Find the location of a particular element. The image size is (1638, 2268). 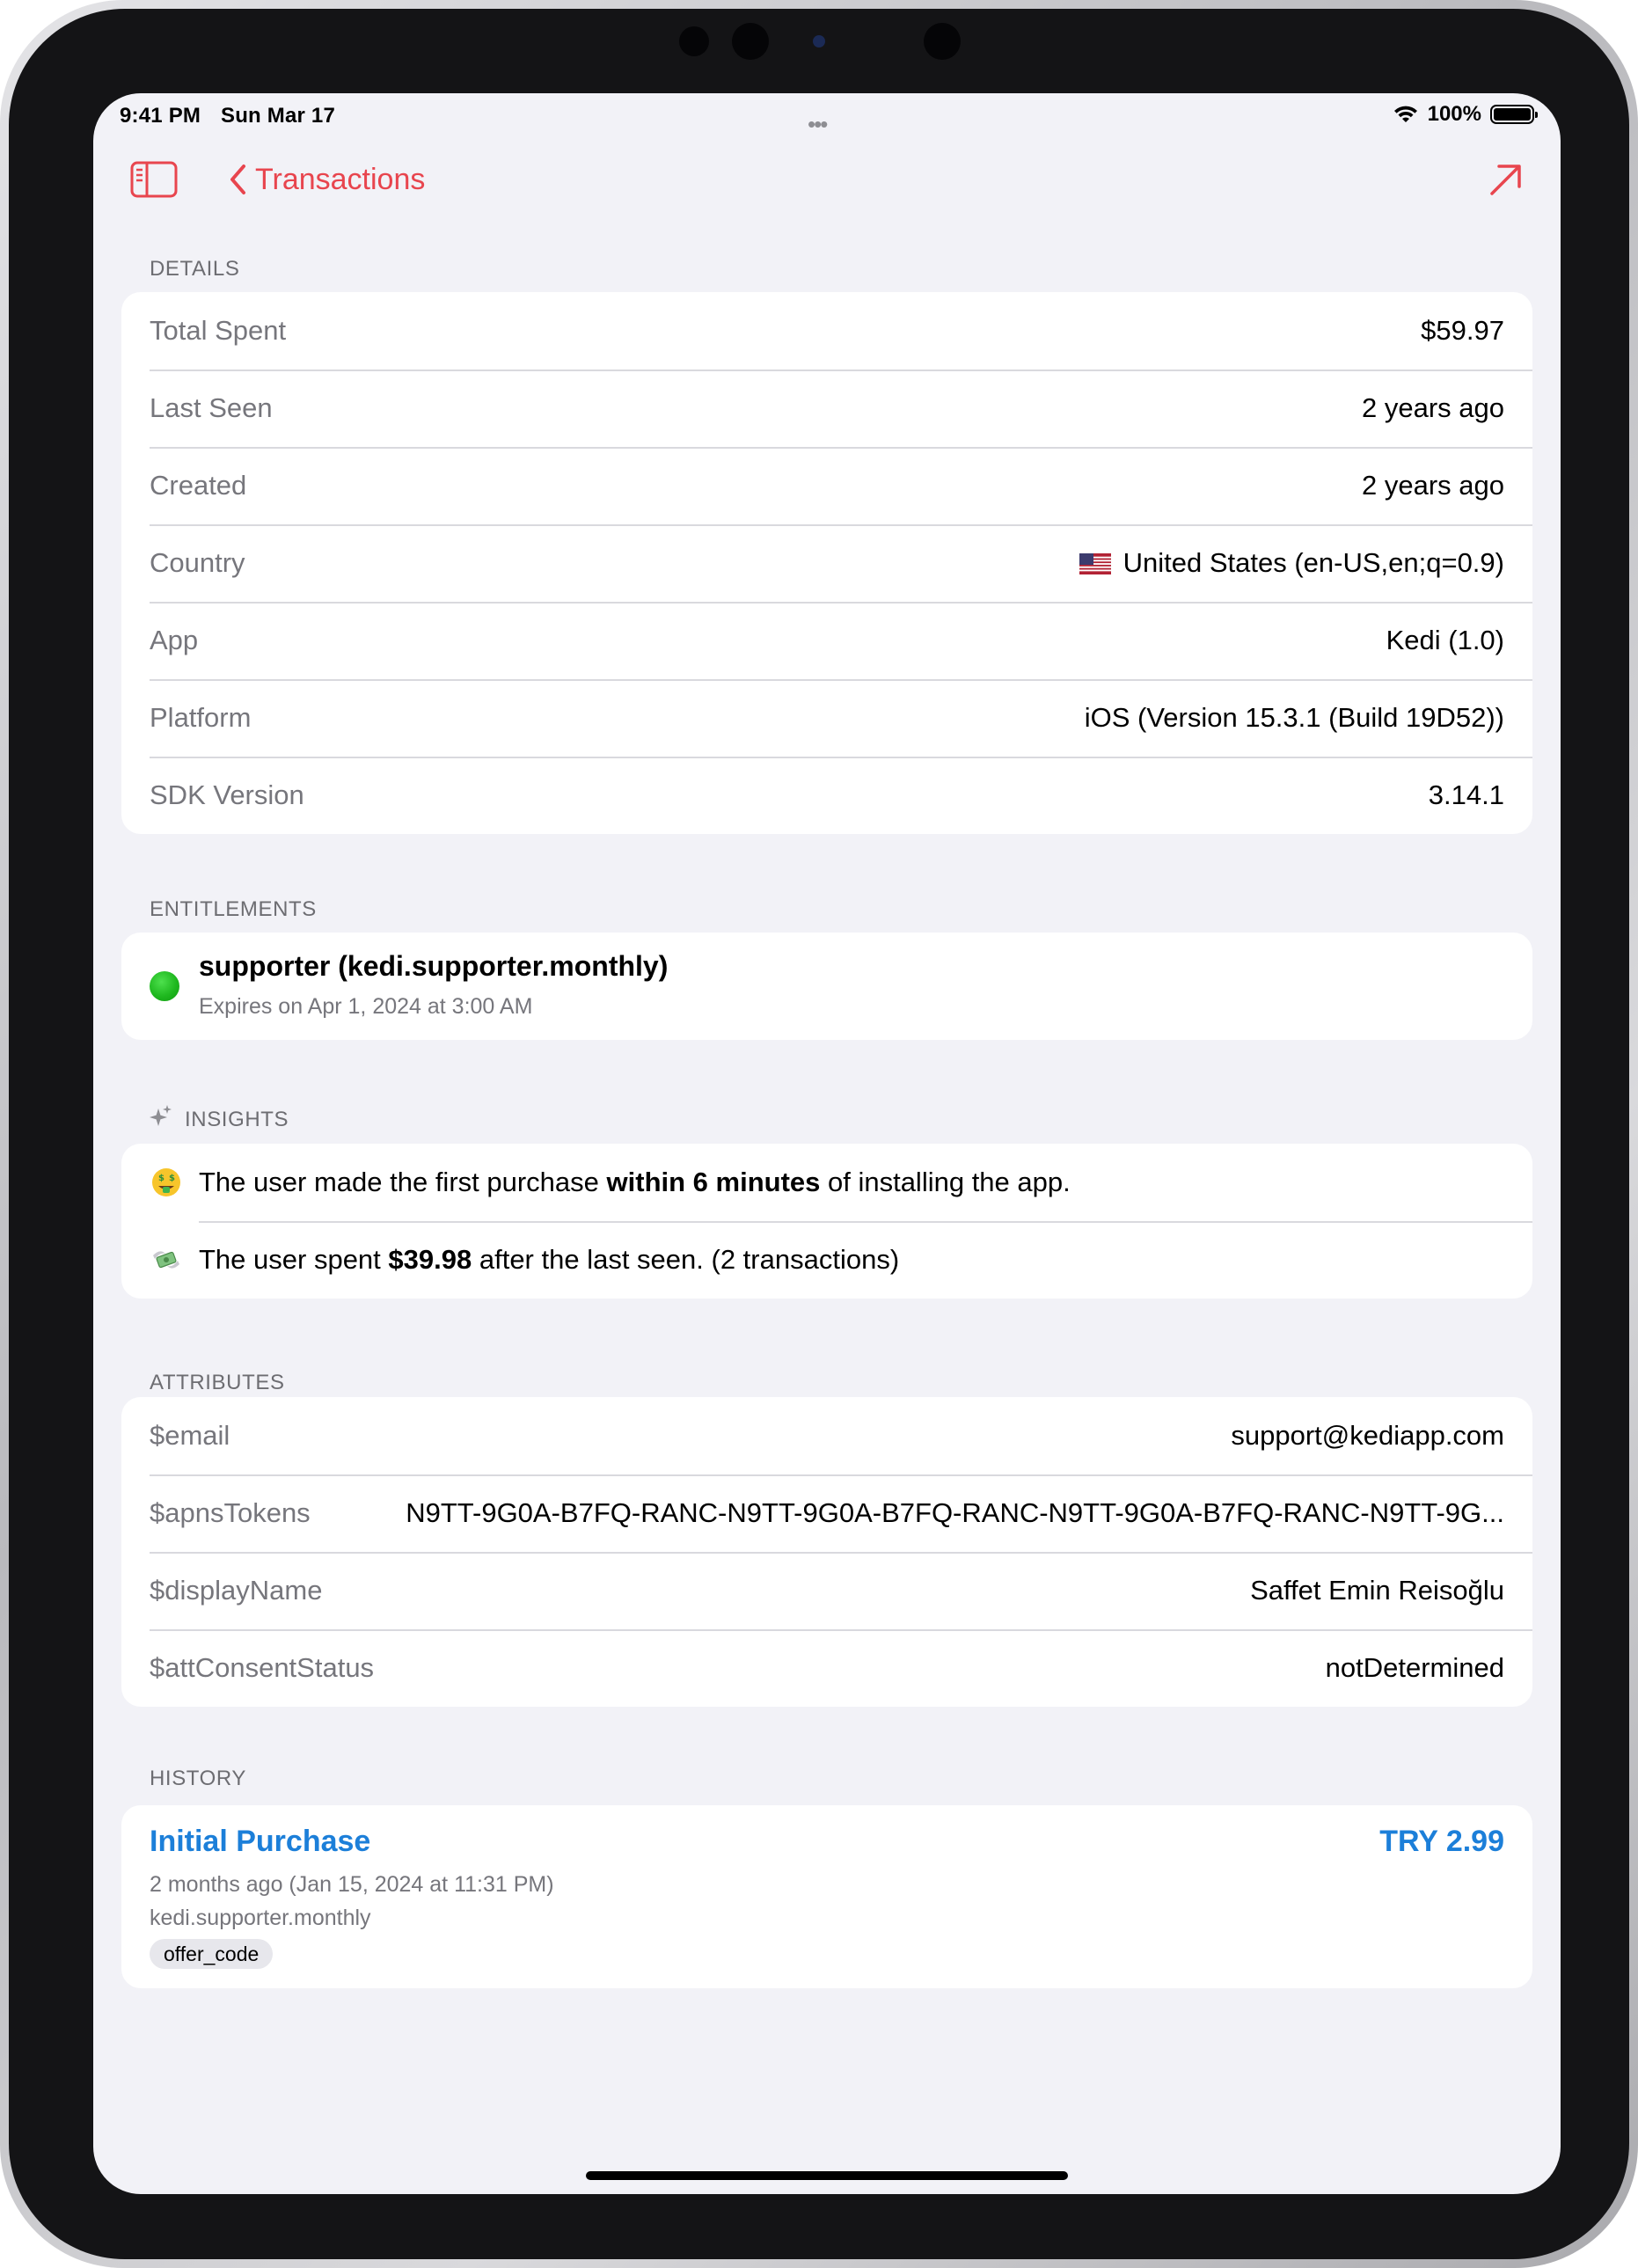

entitlements-header: ENTITLEMENTS is located at coordinates (233, 909).